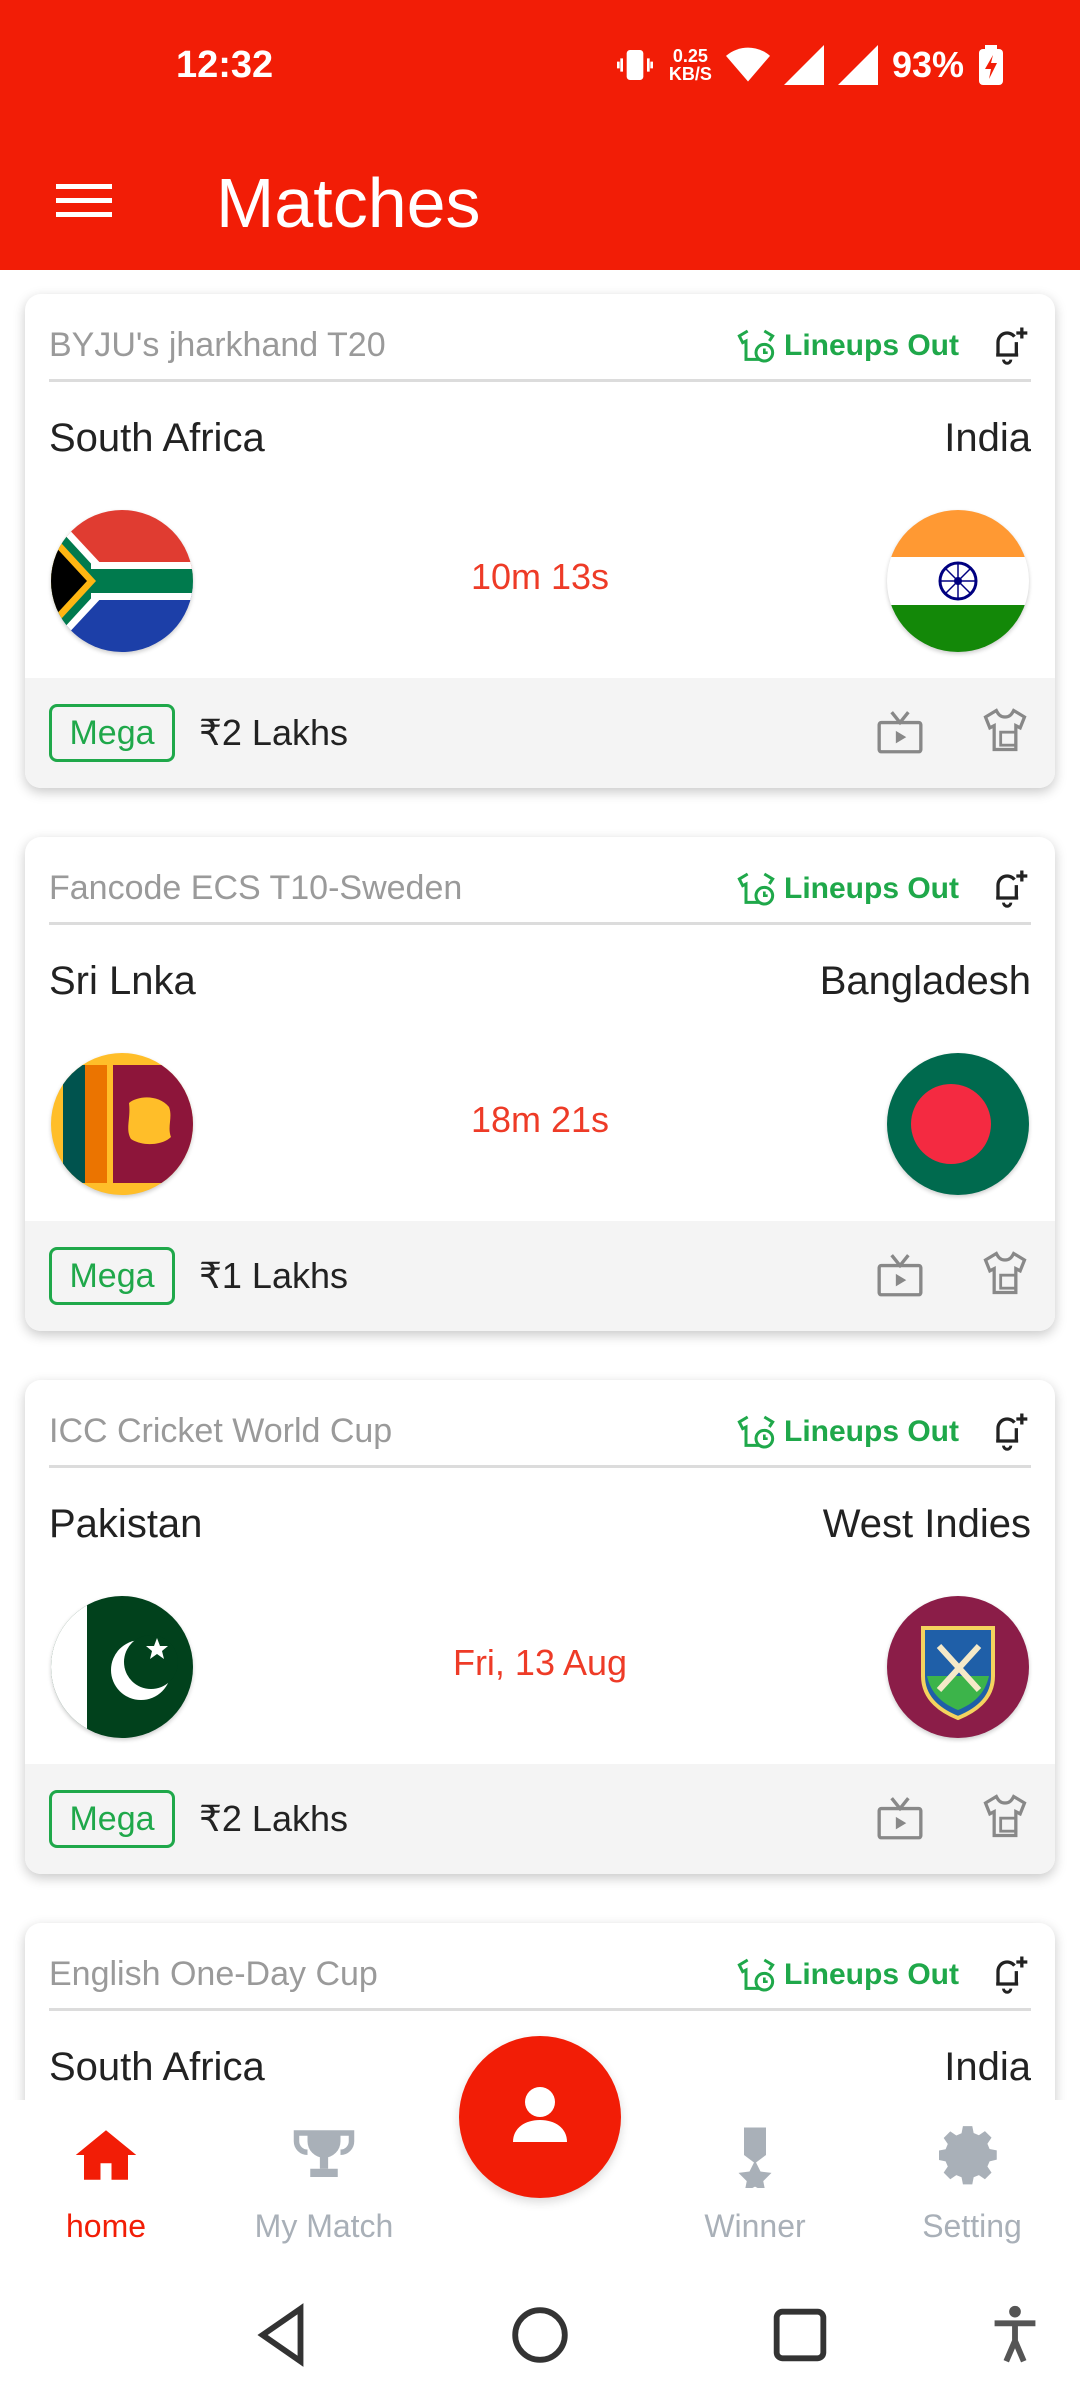  I want to click on nav-home-label: home, so click(106, 2226).